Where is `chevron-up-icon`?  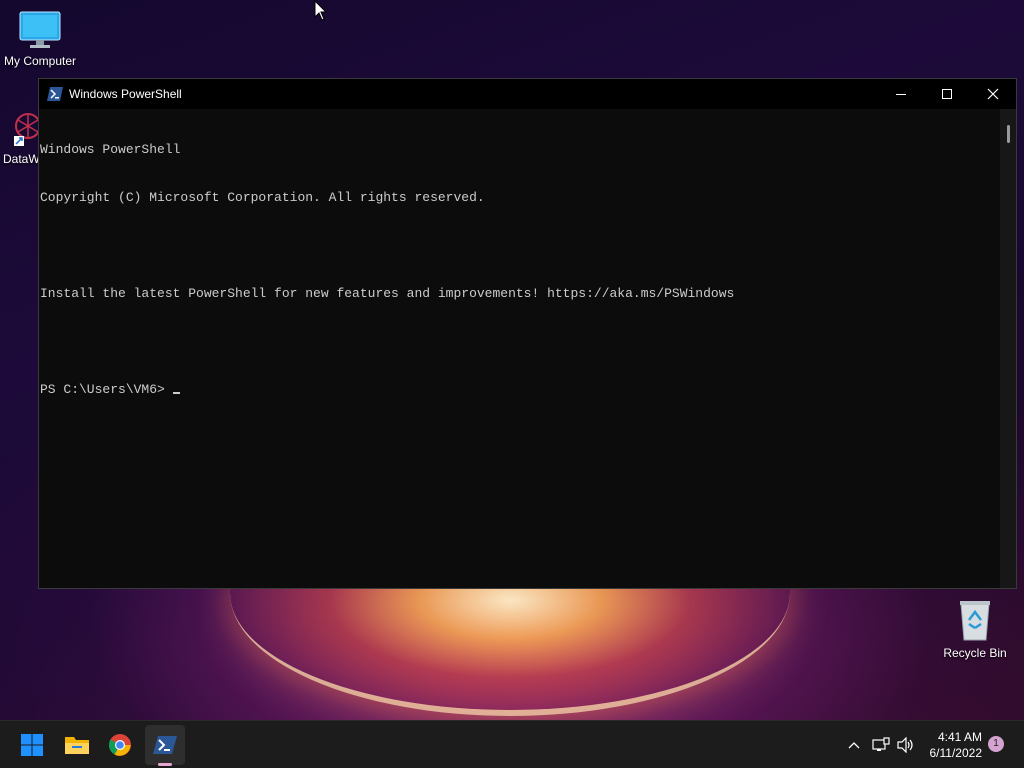
chevron-up-icon is located at coordinates (854, 745).